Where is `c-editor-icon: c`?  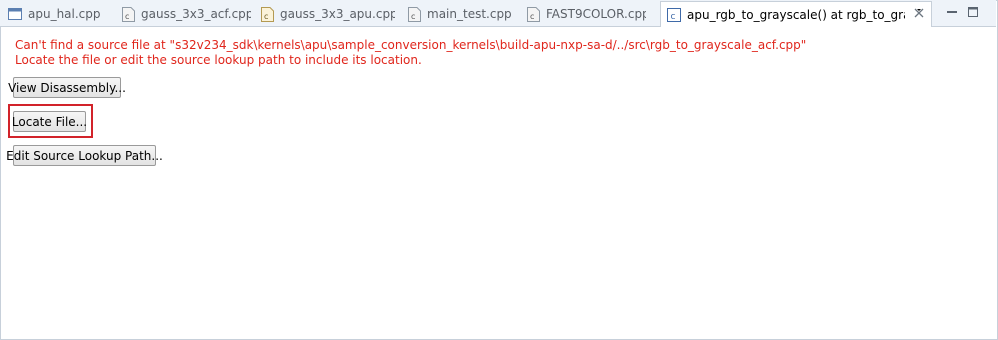 c-editor-icon: c is located at coordinates (674, 14).